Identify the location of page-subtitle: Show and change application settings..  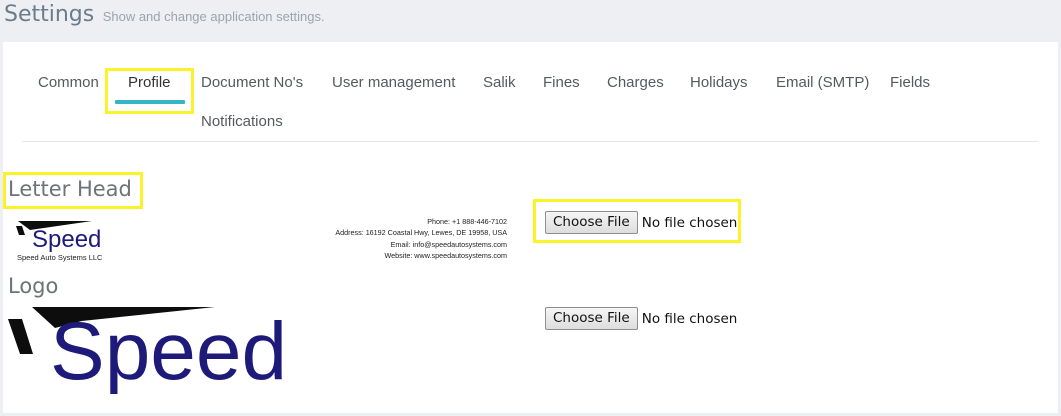
(213, 16).